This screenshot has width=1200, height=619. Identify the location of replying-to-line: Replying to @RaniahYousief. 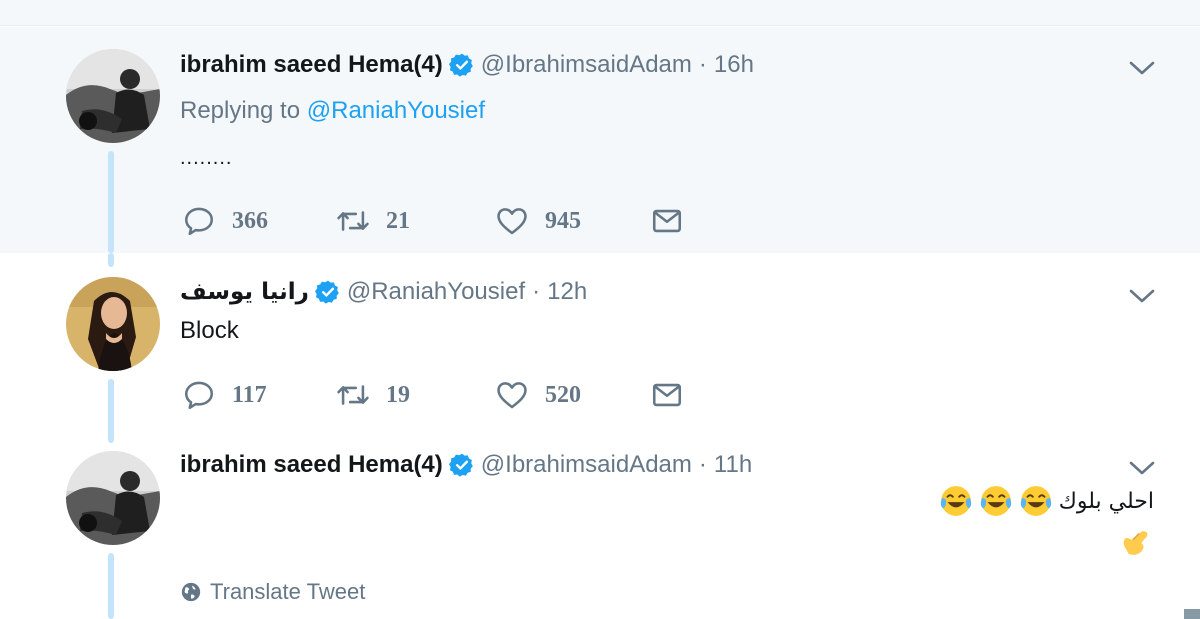
(332, 111).